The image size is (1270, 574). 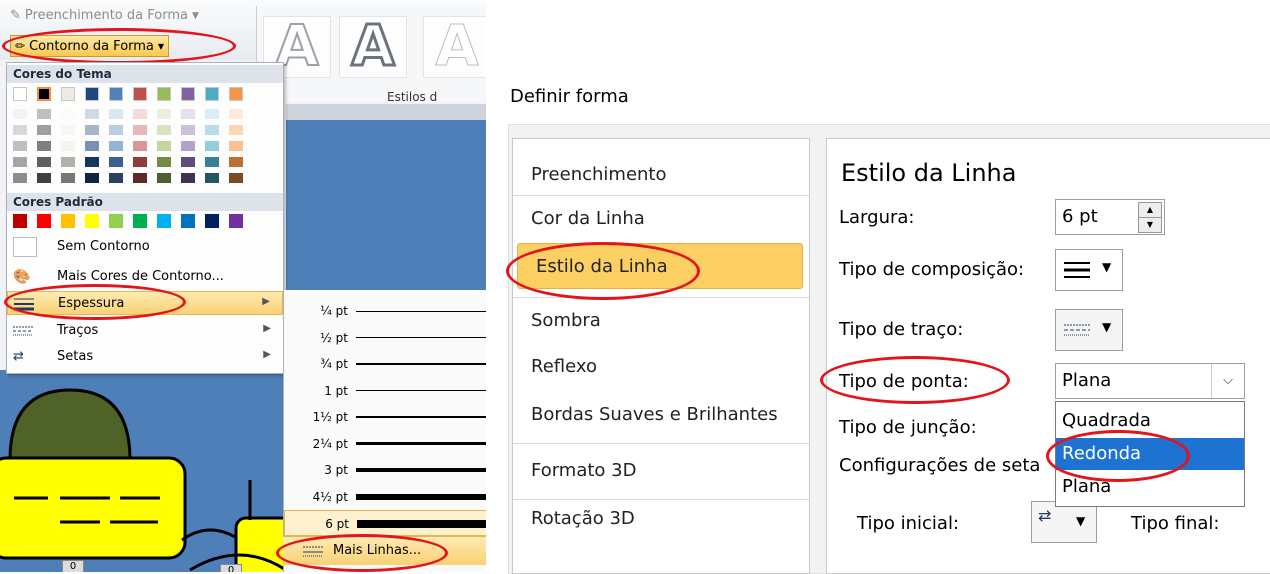 I want to click on dashes-item: Traços ▶, so click(x=145, y=331).